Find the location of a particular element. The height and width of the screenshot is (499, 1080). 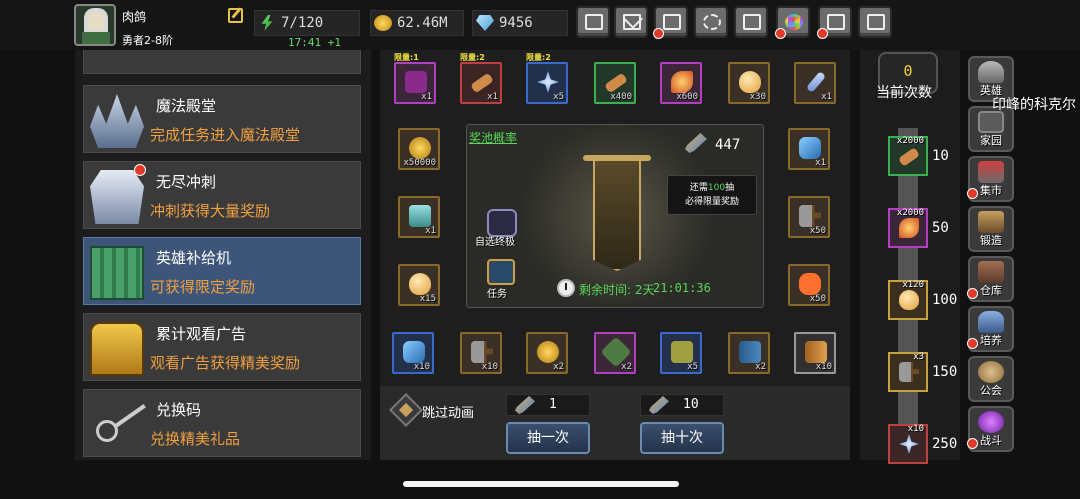

market-icon is located at coordinates (991, 172).